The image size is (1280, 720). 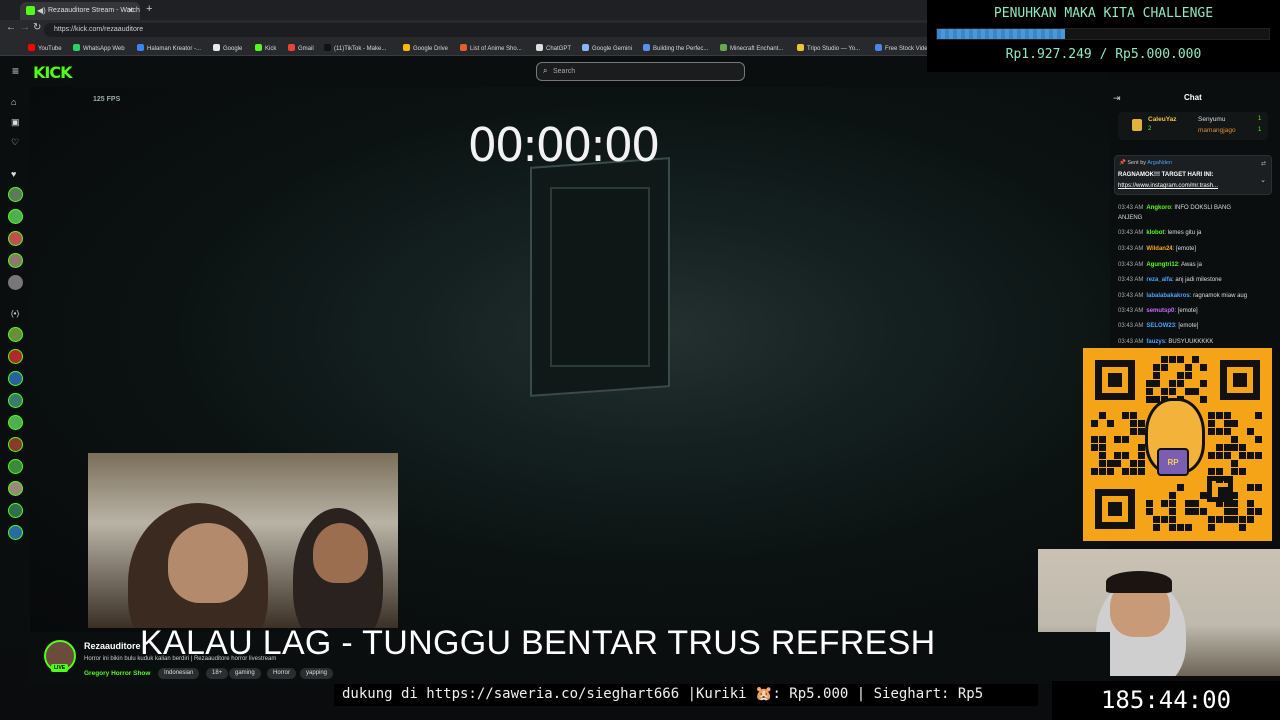 I want to click on chevron-down-icon: ⌄, so click(x=1263, y=180).